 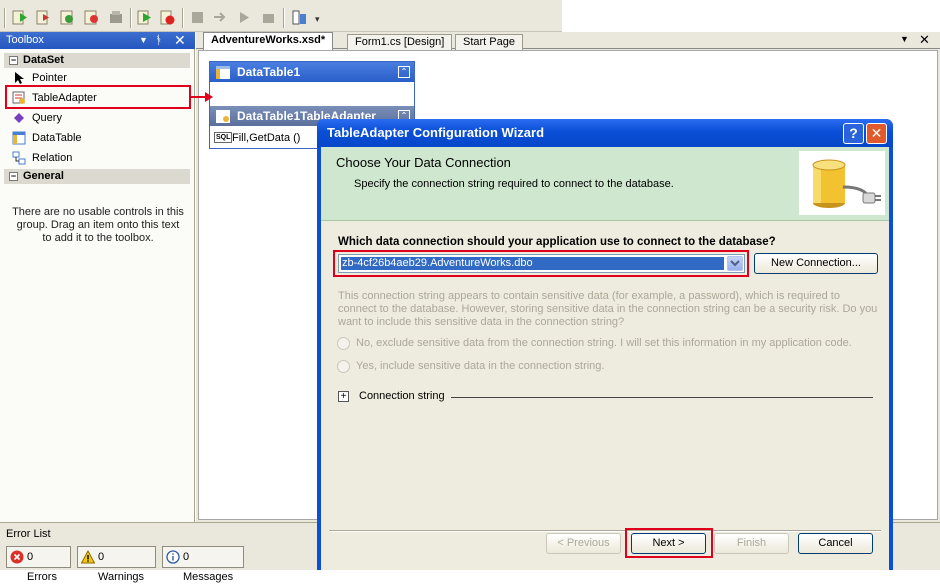 What do you see at coordinates (404, 72) in the screenshot?
I see `collapse-icon: ⌃` at bounding box center [404, 72].